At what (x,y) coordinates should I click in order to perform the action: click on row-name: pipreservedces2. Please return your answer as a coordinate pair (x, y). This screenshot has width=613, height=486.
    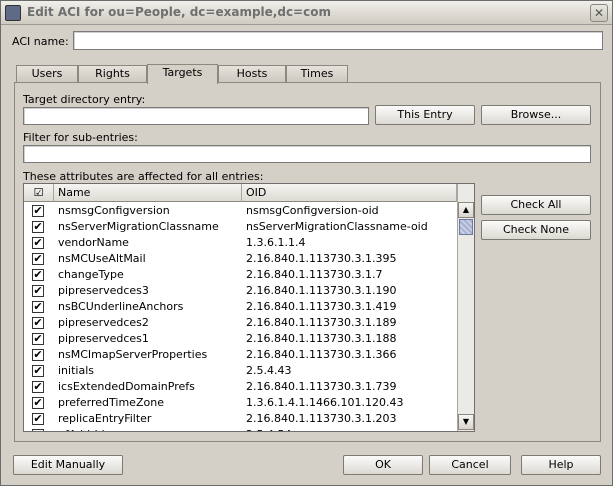
    Looking at the image, I should click on (103, 322).